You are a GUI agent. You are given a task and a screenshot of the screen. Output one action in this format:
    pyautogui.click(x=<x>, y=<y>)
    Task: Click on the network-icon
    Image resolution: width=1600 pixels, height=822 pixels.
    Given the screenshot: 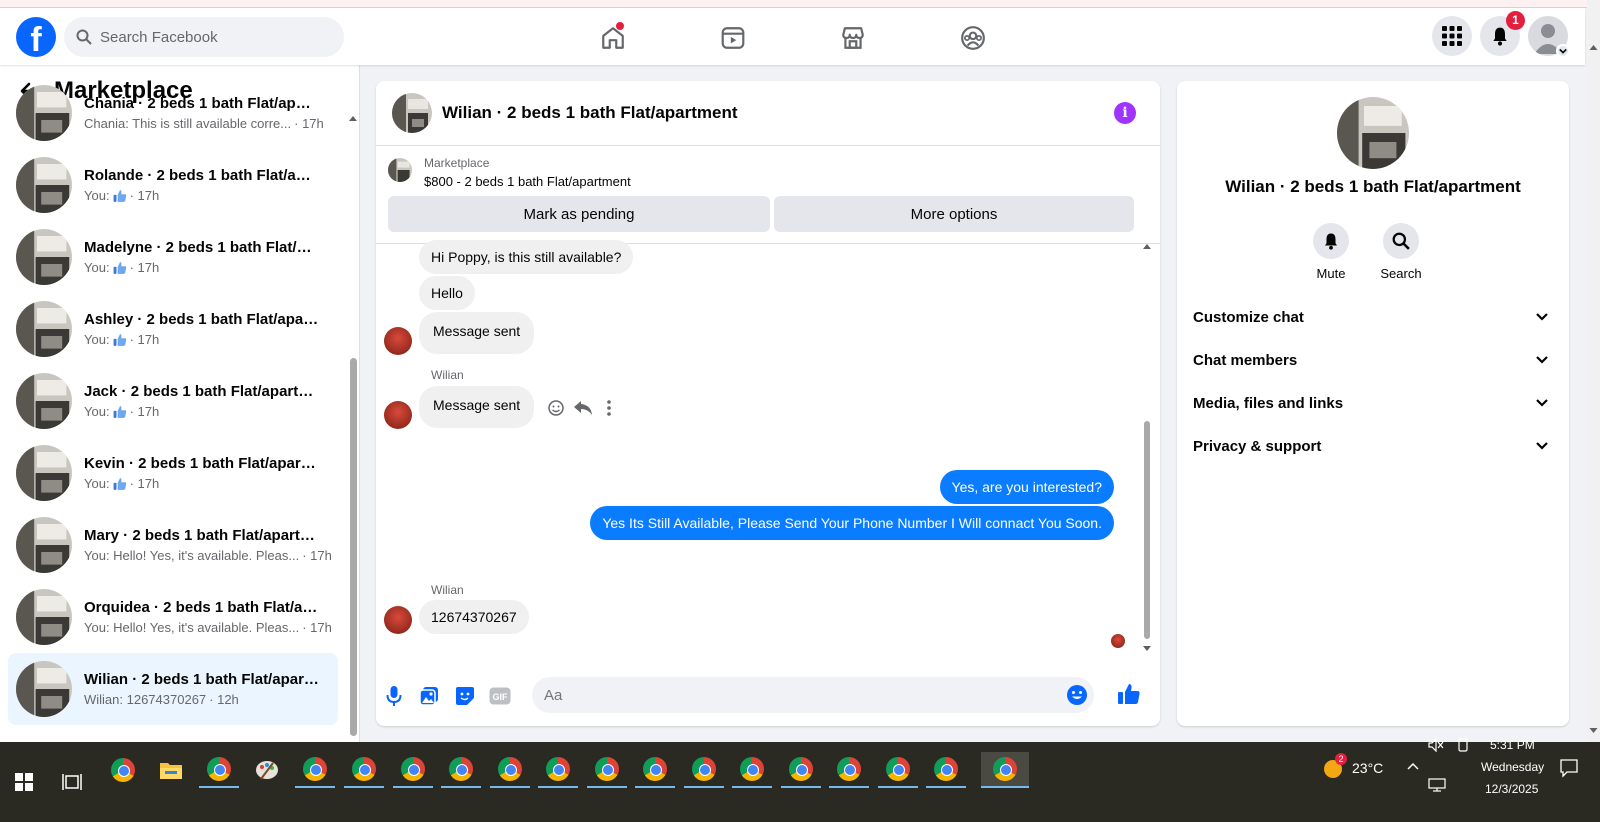 What is the action you would take?
    pyautogui.click(x=1437, y=785)
    